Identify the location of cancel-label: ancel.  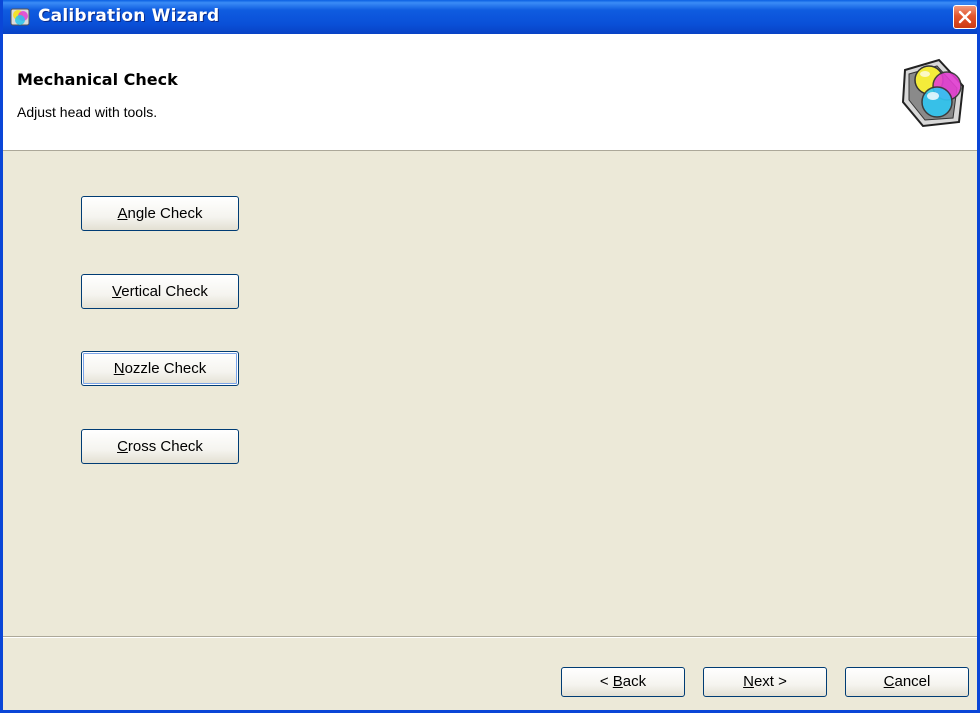
(912, 681).